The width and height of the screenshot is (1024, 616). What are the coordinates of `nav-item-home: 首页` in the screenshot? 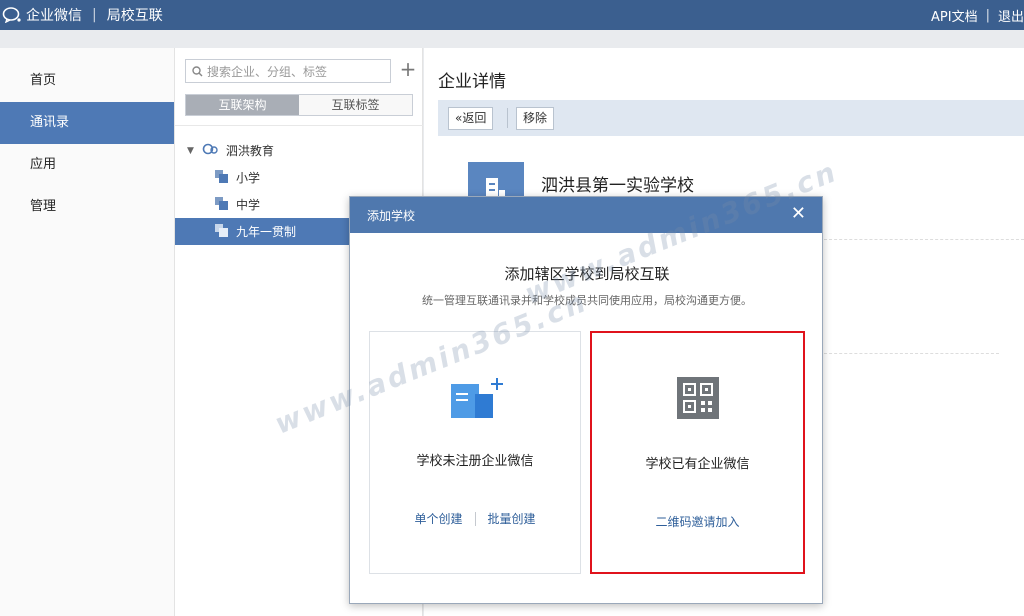 It's located at (87, 81).